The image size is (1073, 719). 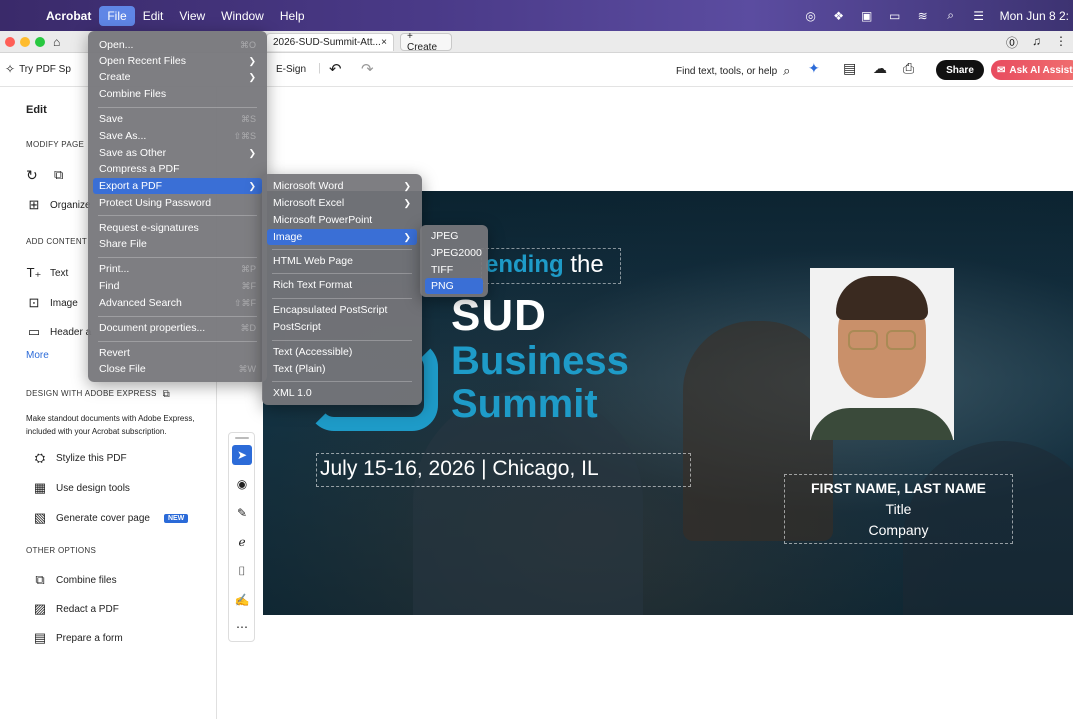 What do you see at coordinates (540, 361) in the screenshot?
I see `business-heading: Business` at bounding box center [540, 361].